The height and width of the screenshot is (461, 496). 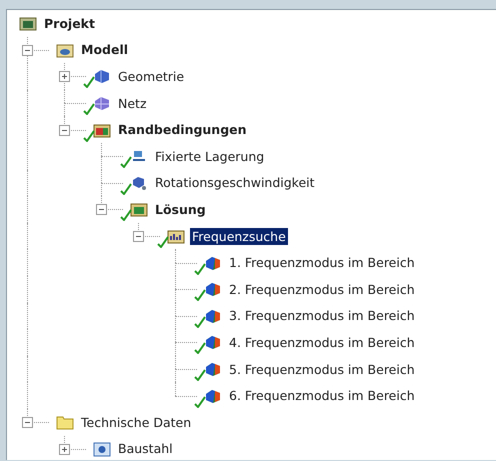 I want to click on tree-item: Lösung, so click(x=180, y=209).